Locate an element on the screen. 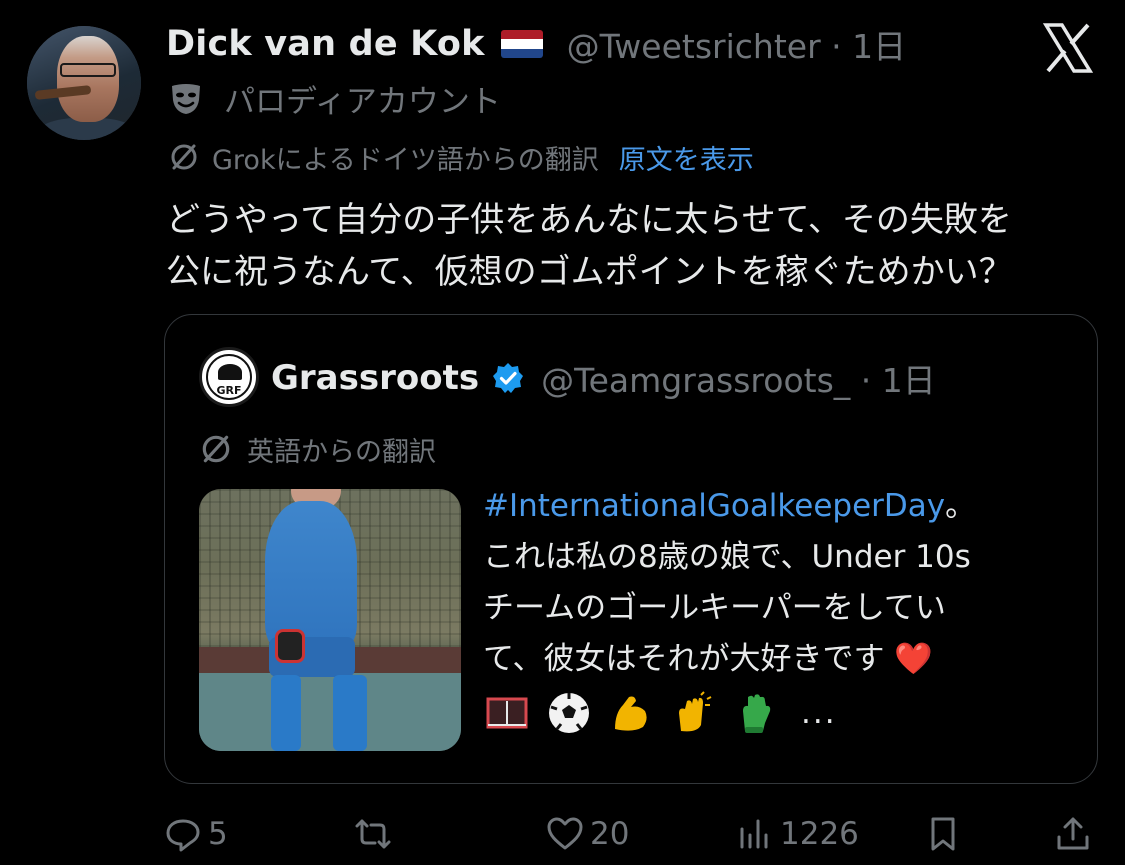 This screenshot has height=865, width=1125. author-header: Dick van de Kok @Tweetsrichter · 1日 is located at coordinates (536, 44).